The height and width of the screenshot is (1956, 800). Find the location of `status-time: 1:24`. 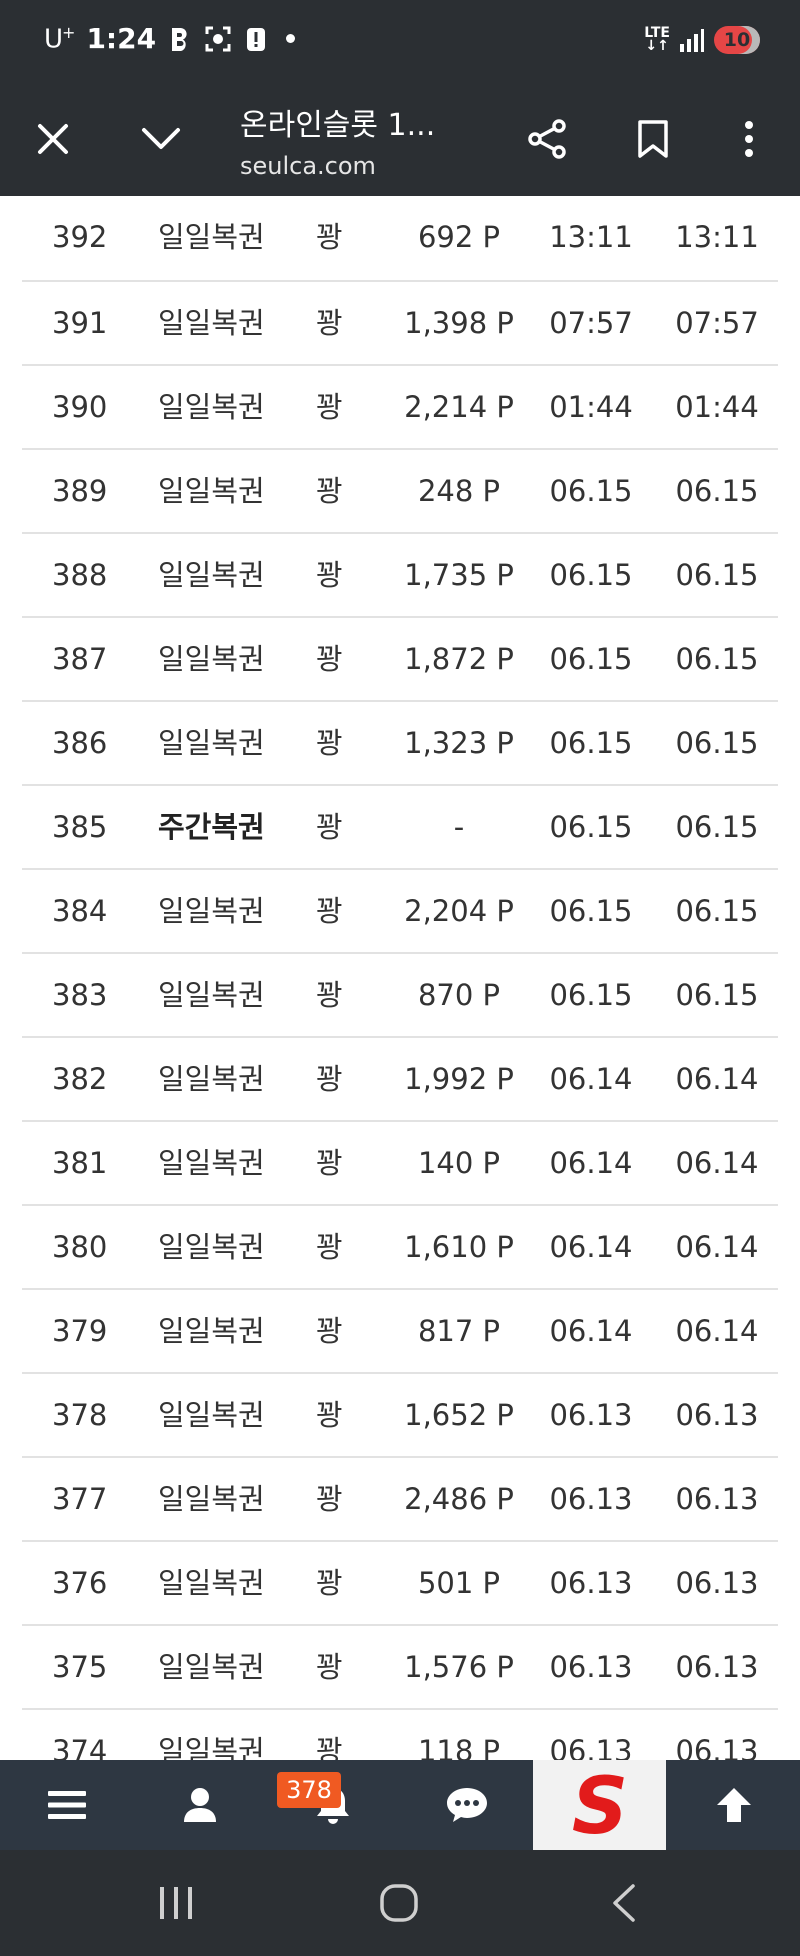

status-time: 1:24 is located at coordinates (121, 38).